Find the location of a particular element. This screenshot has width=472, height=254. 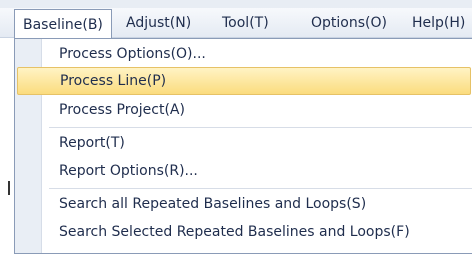

menu-tool: Tool(T) is located at coordinates (245, 23).